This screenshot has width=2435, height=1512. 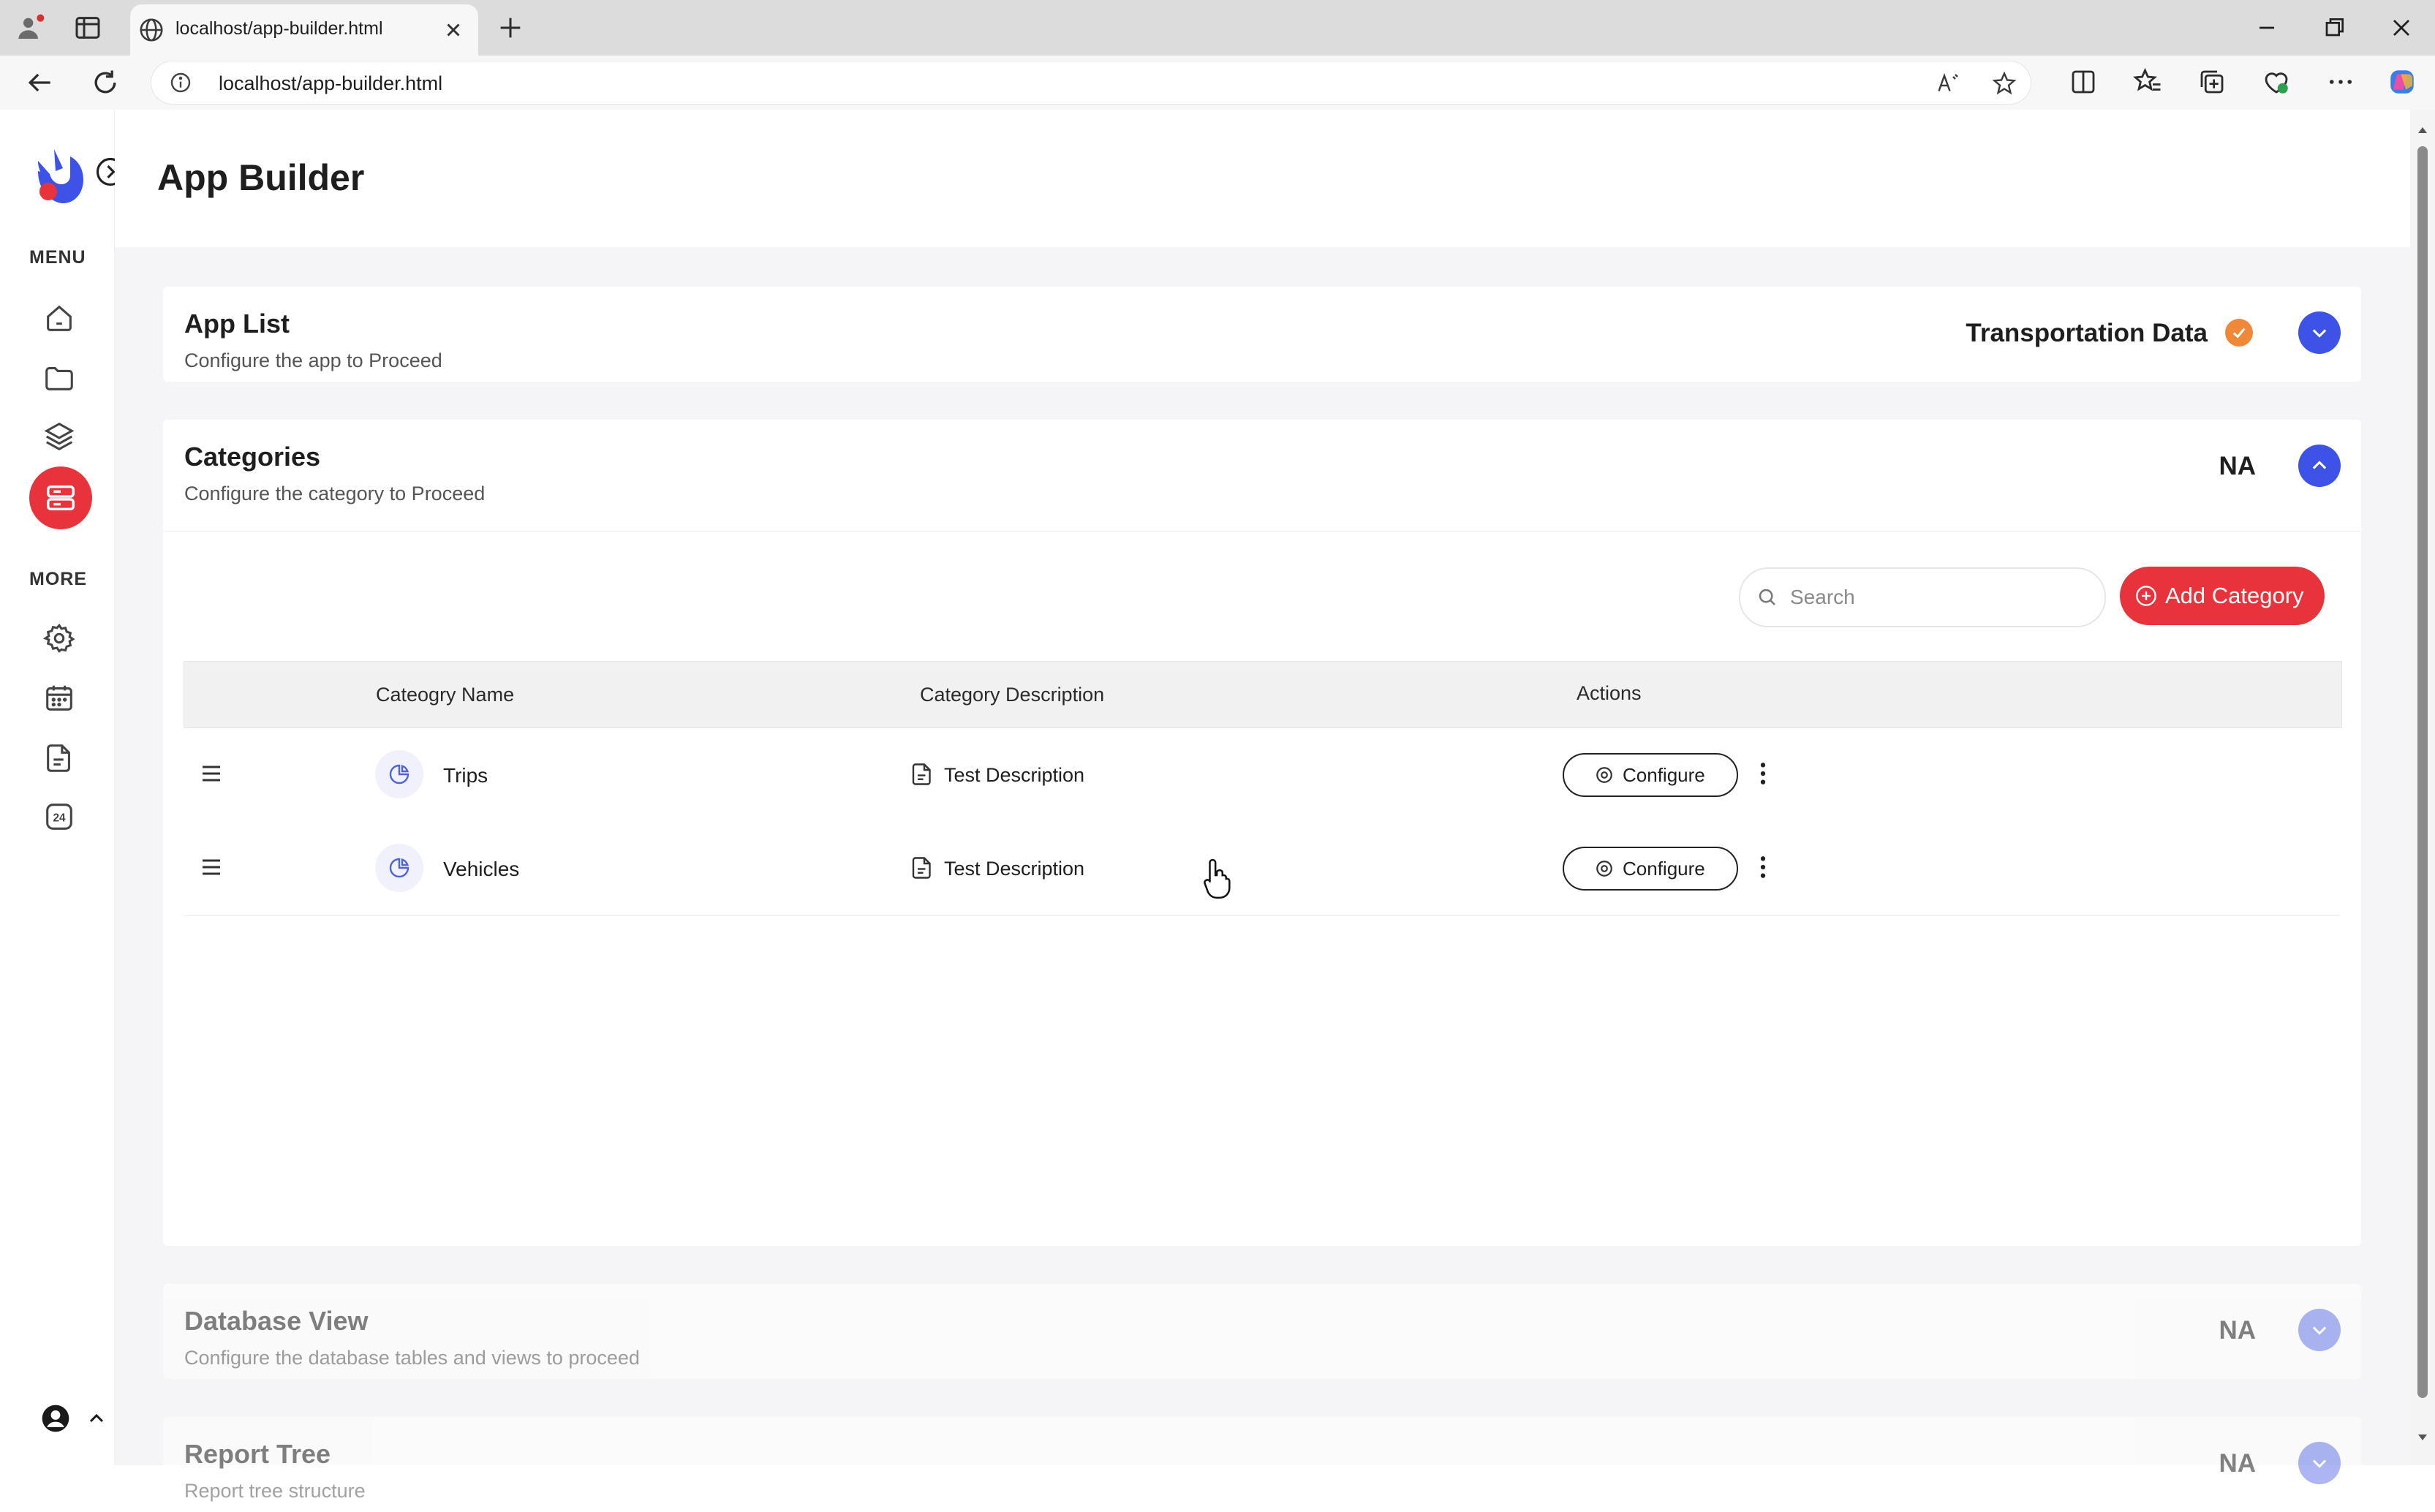 I want to click on user-avatar-icon, so click(x=55, y=1418).